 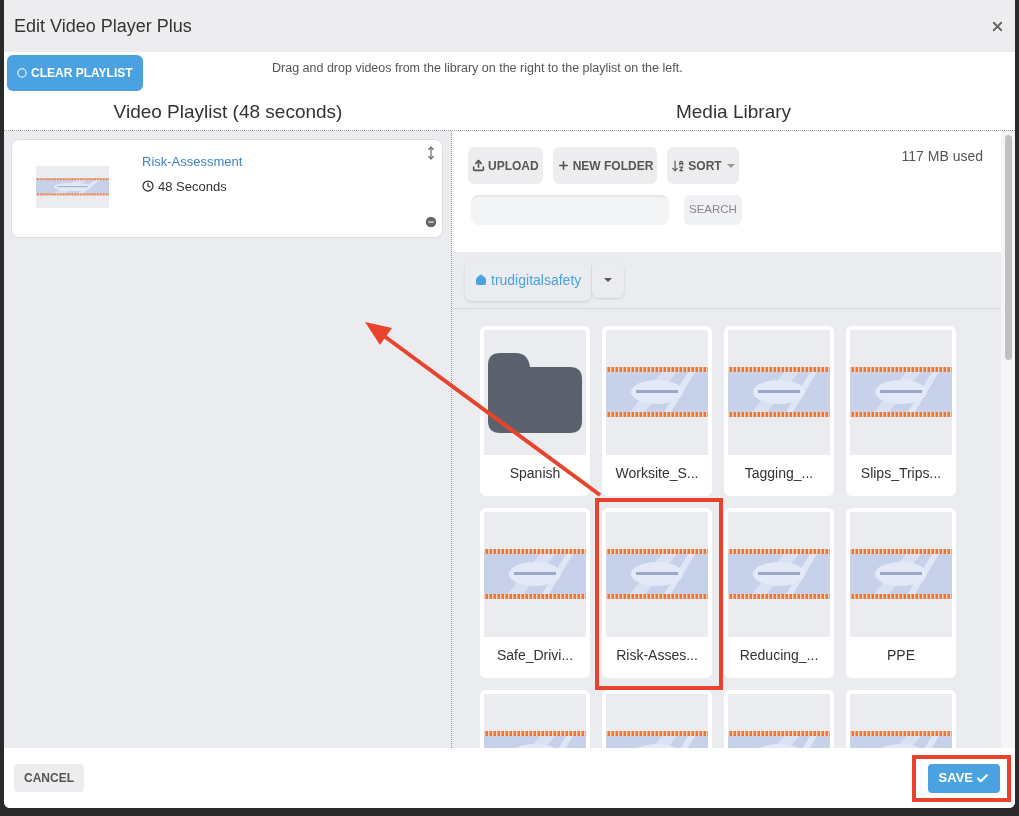 What do you see at coordinates (678, 165) in the screenshot?
I see `sort-icon` at bounding box center [678, 165].